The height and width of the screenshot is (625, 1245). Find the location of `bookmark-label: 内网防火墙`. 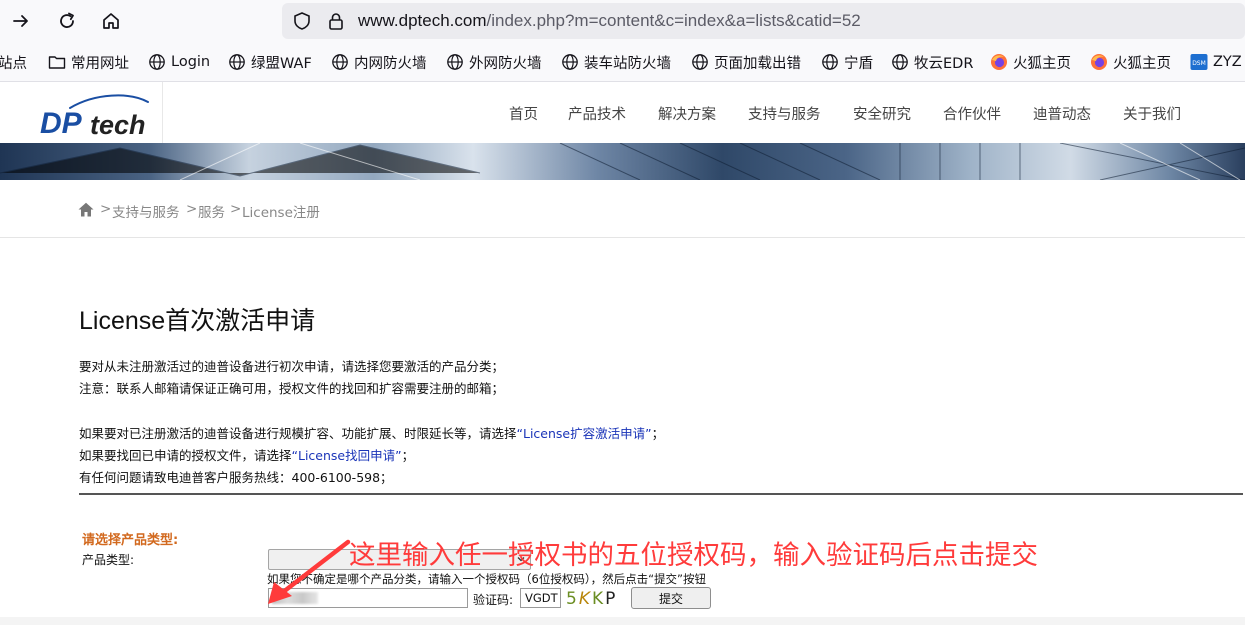

bookmark-label: 内网防火墙 is located at coordinates (390, 63).